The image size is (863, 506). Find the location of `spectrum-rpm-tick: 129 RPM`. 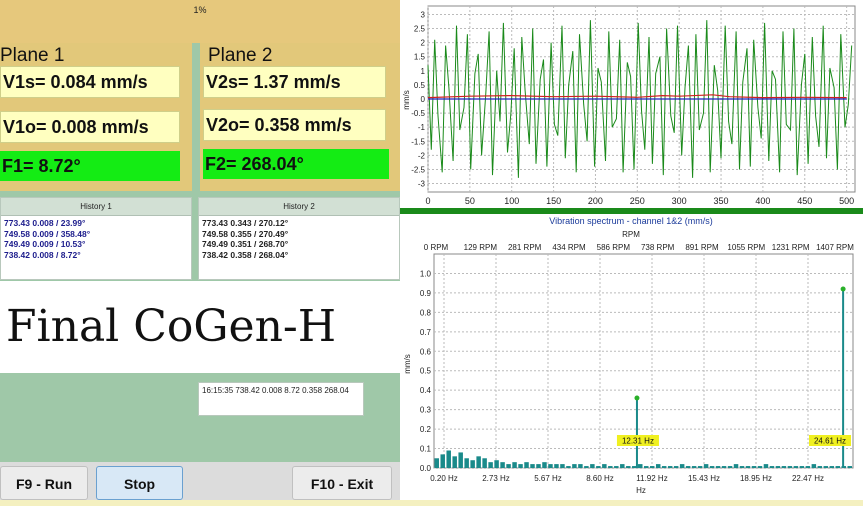

spectrum-rpm-tick: 129 RPM is located at coordinates (481, 247).